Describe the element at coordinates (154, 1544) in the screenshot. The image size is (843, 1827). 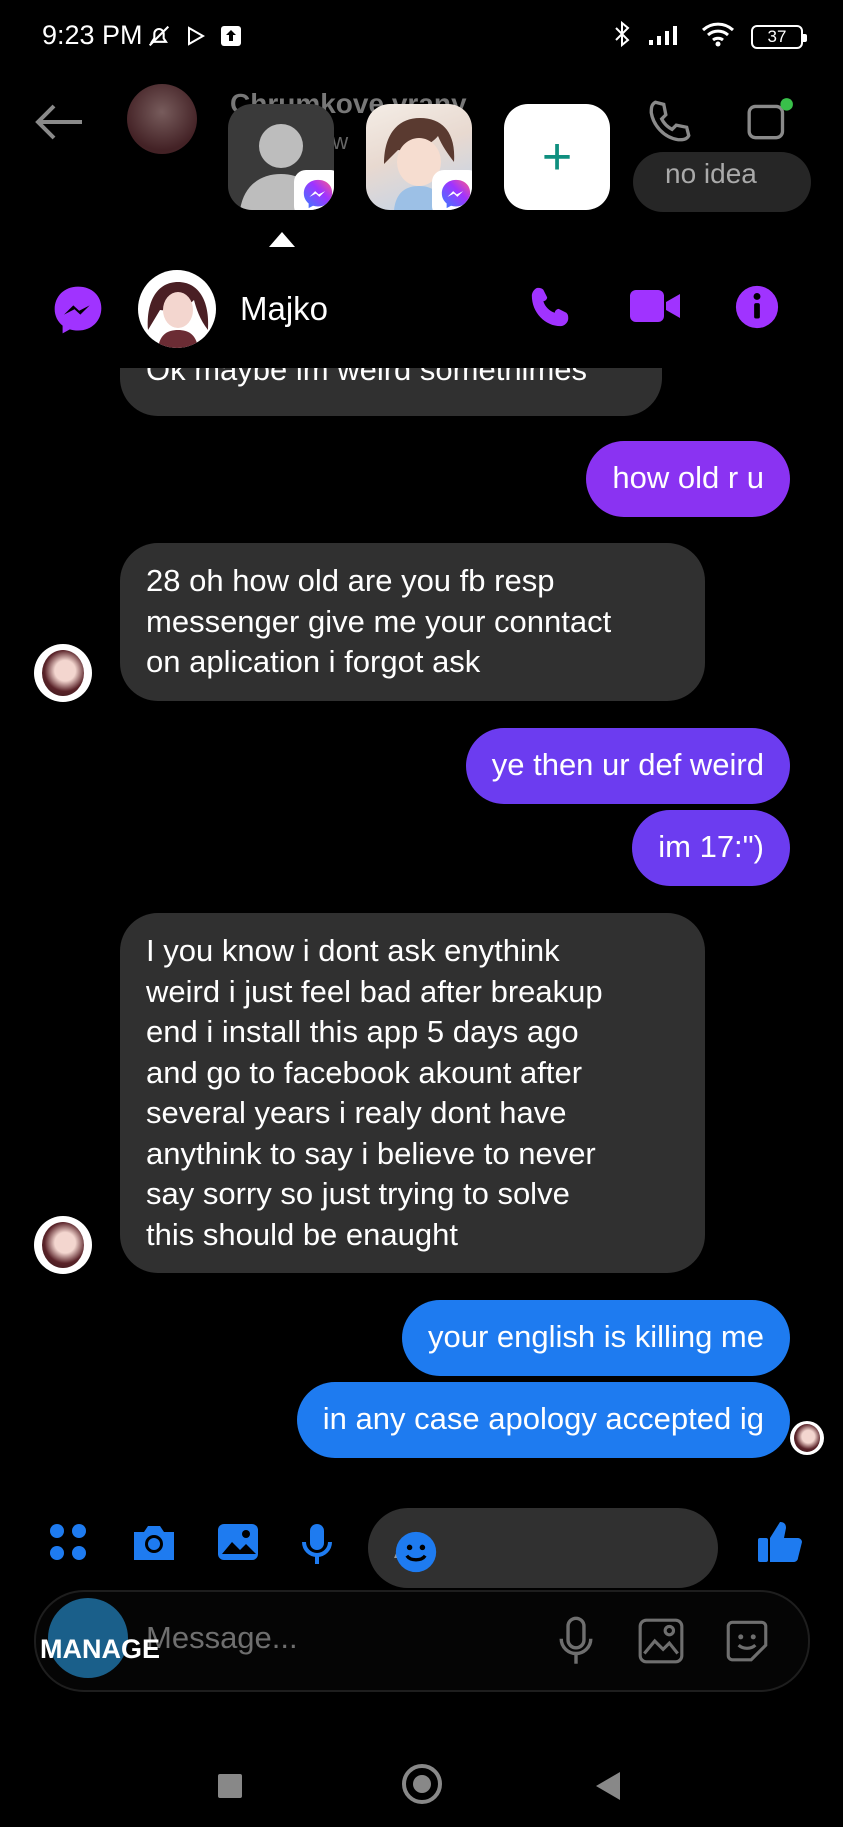
I see `camera-icon` at that location.